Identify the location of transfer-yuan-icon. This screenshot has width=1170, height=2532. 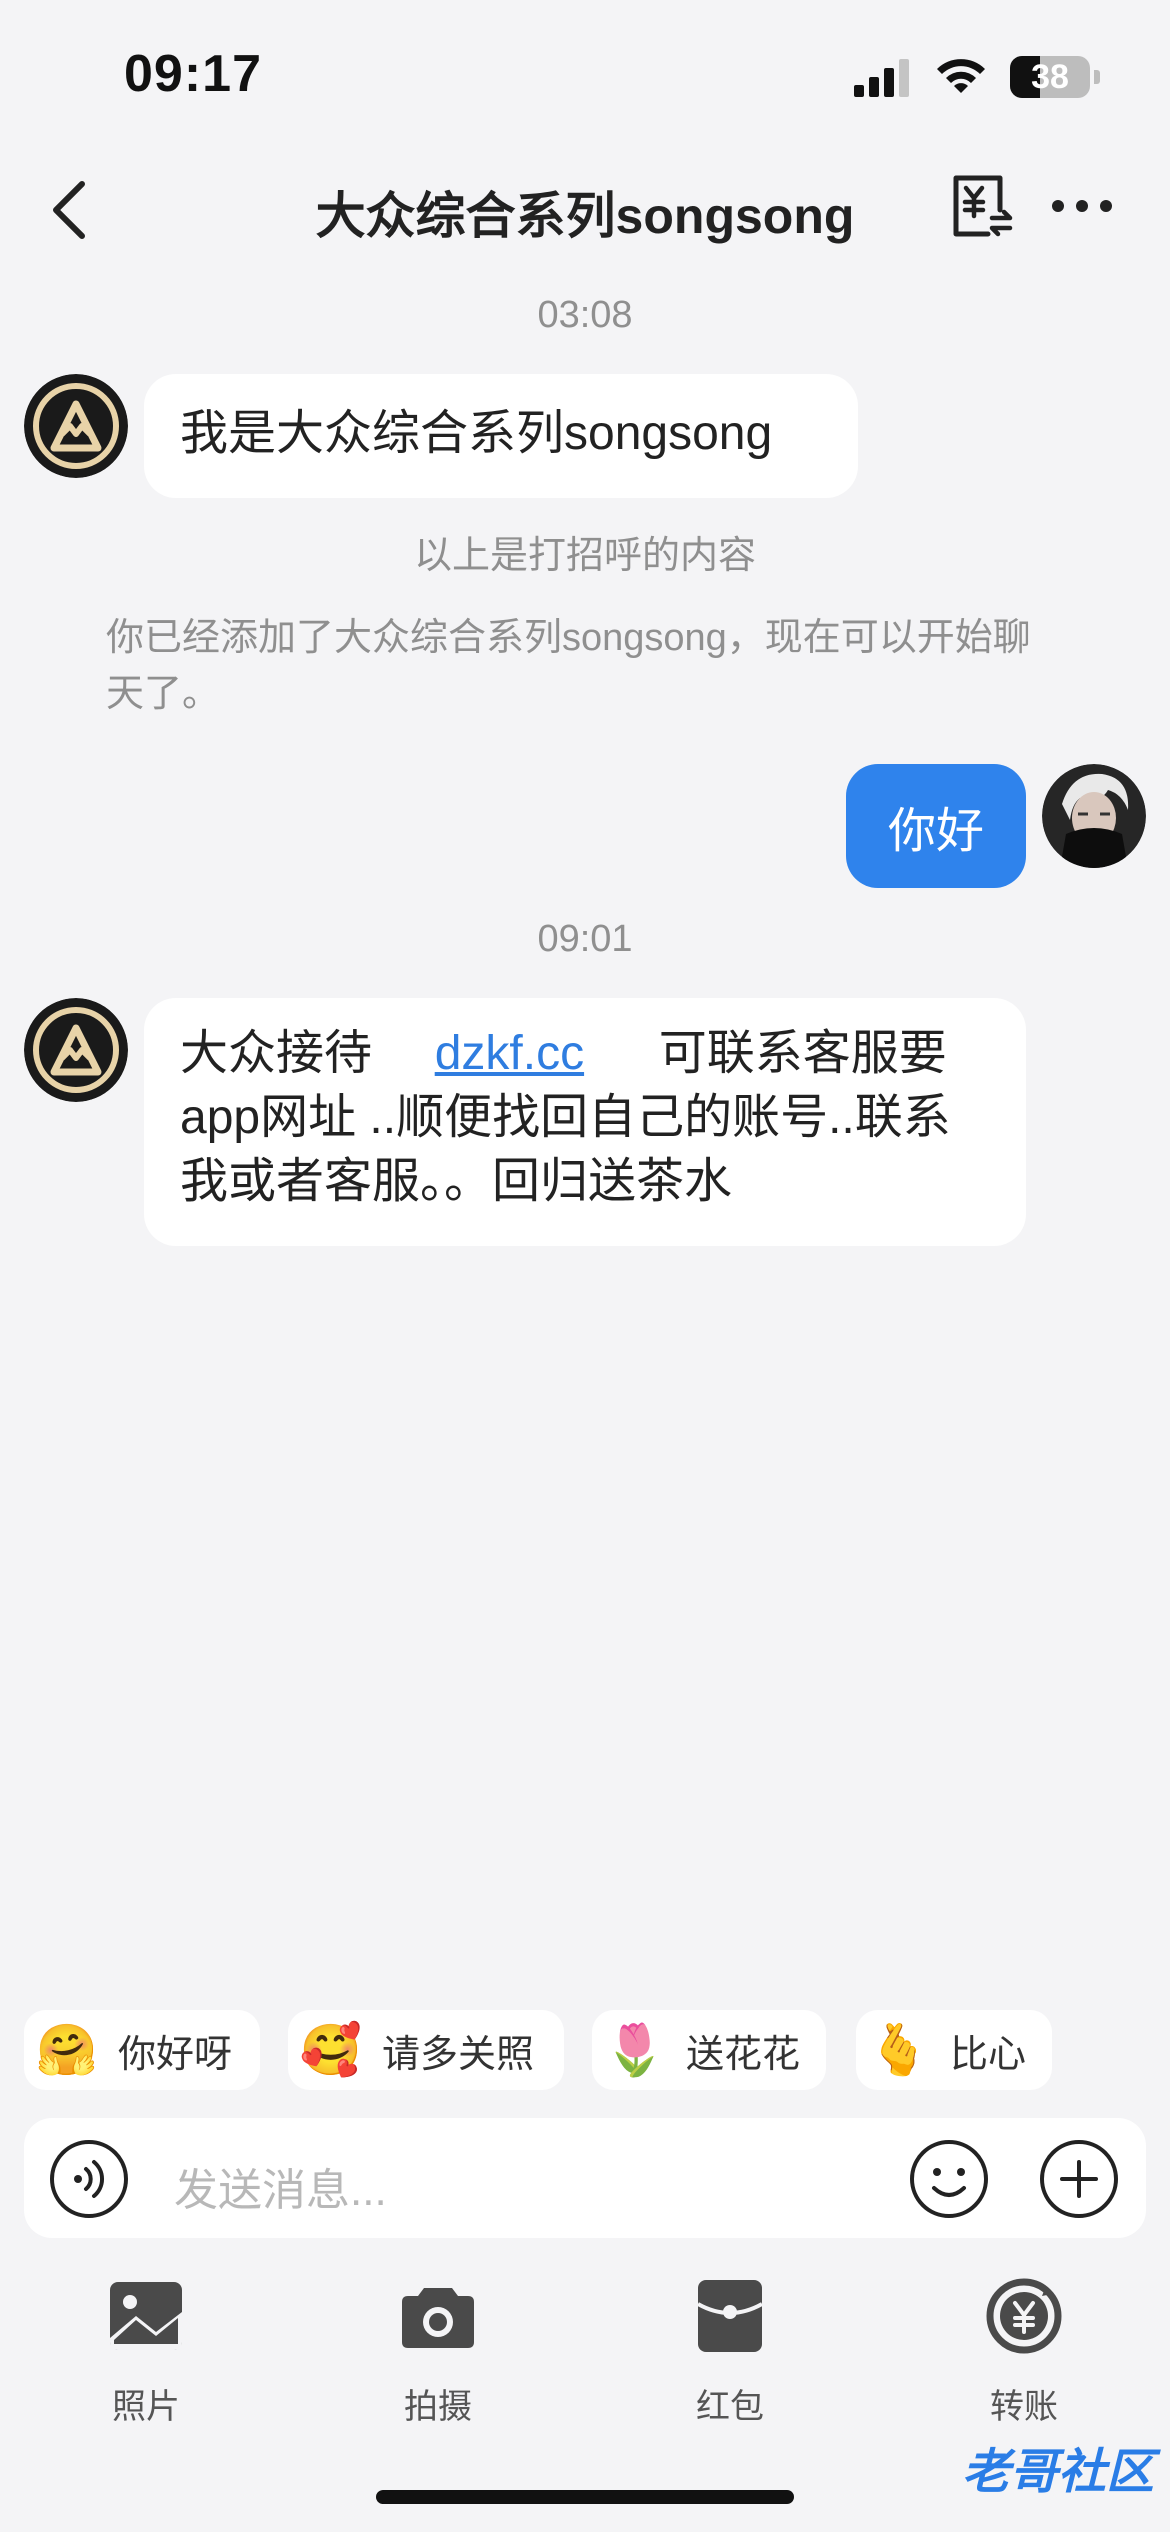
(1024, 2316).